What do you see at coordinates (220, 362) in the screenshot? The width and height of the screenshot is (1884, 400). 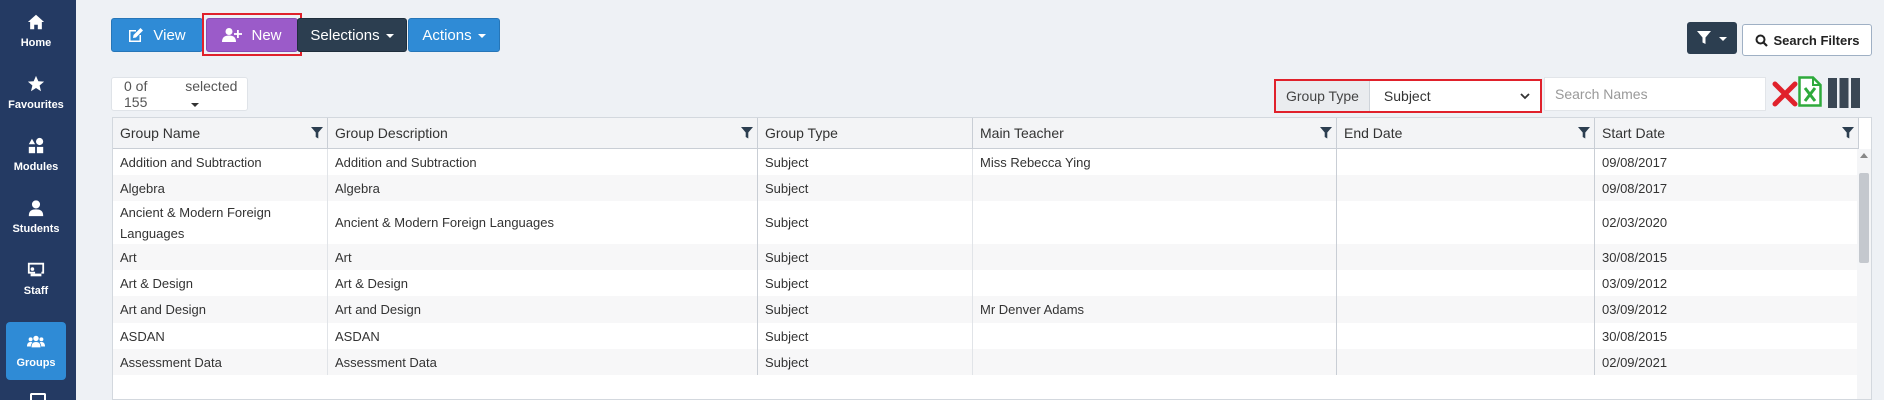 I see `table-cell-group-name: Assessment Data` at bounding box center [220, 362].